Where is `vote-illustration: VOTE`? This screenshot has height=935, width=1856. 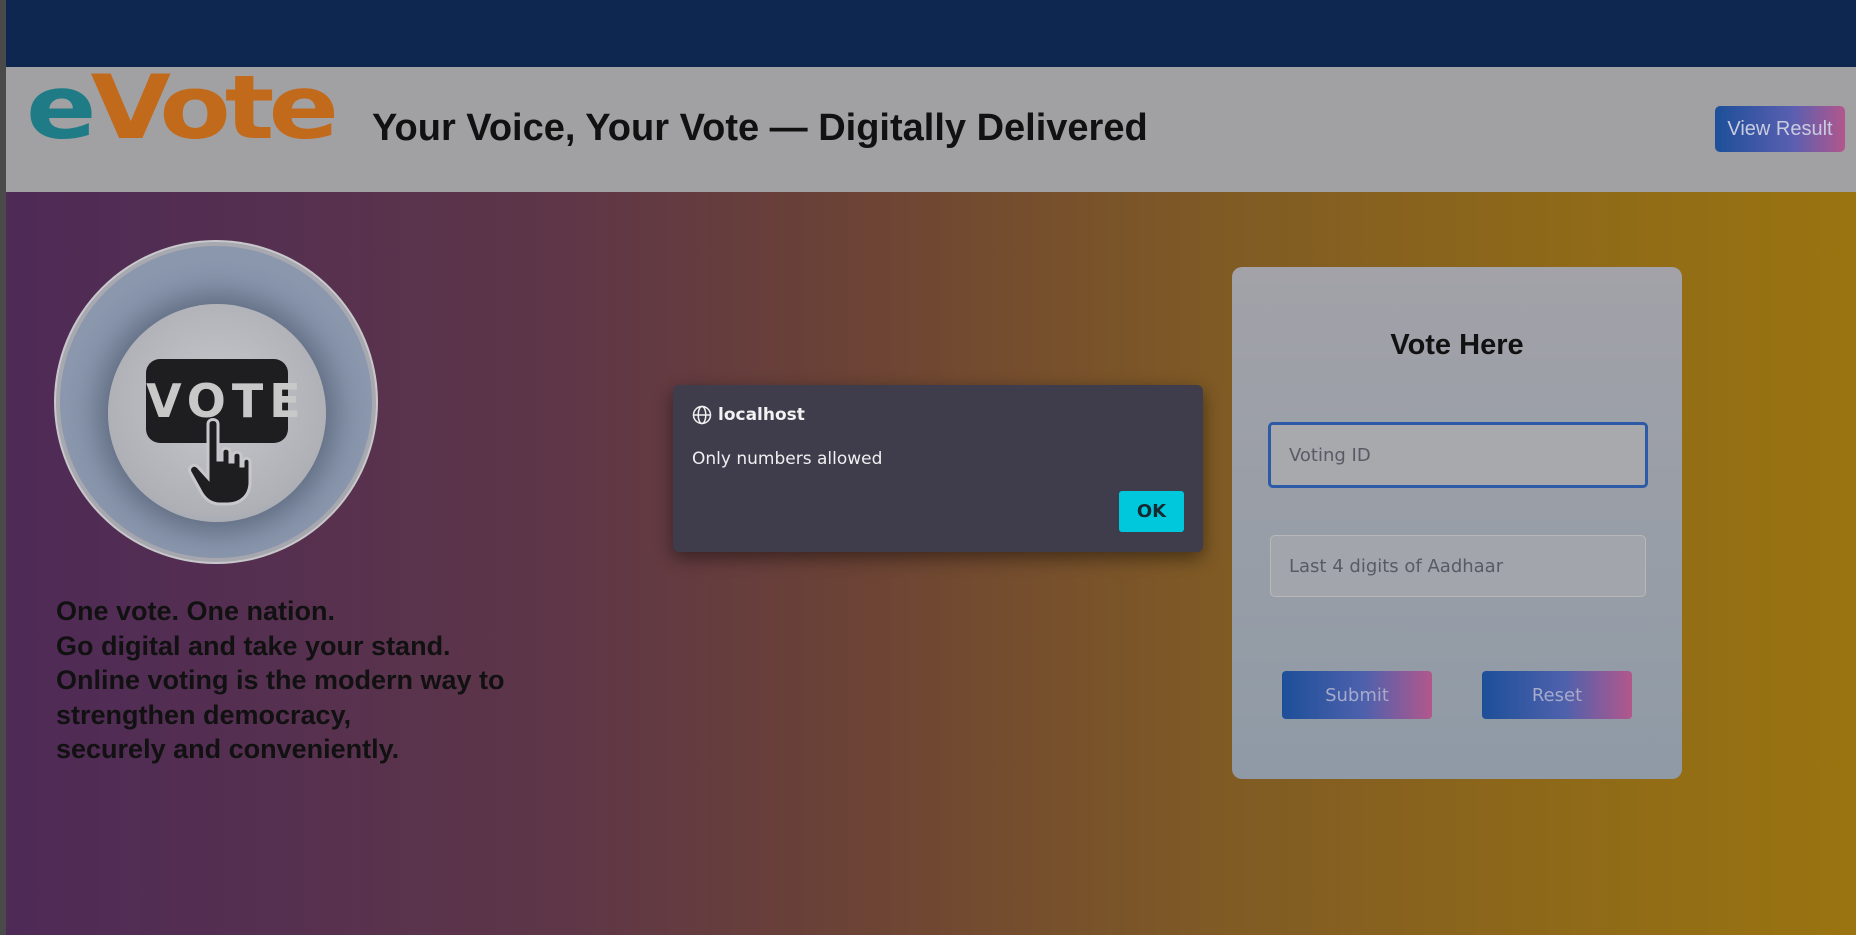
vote-illustration: VOTE is located at coordinates (216, 402).